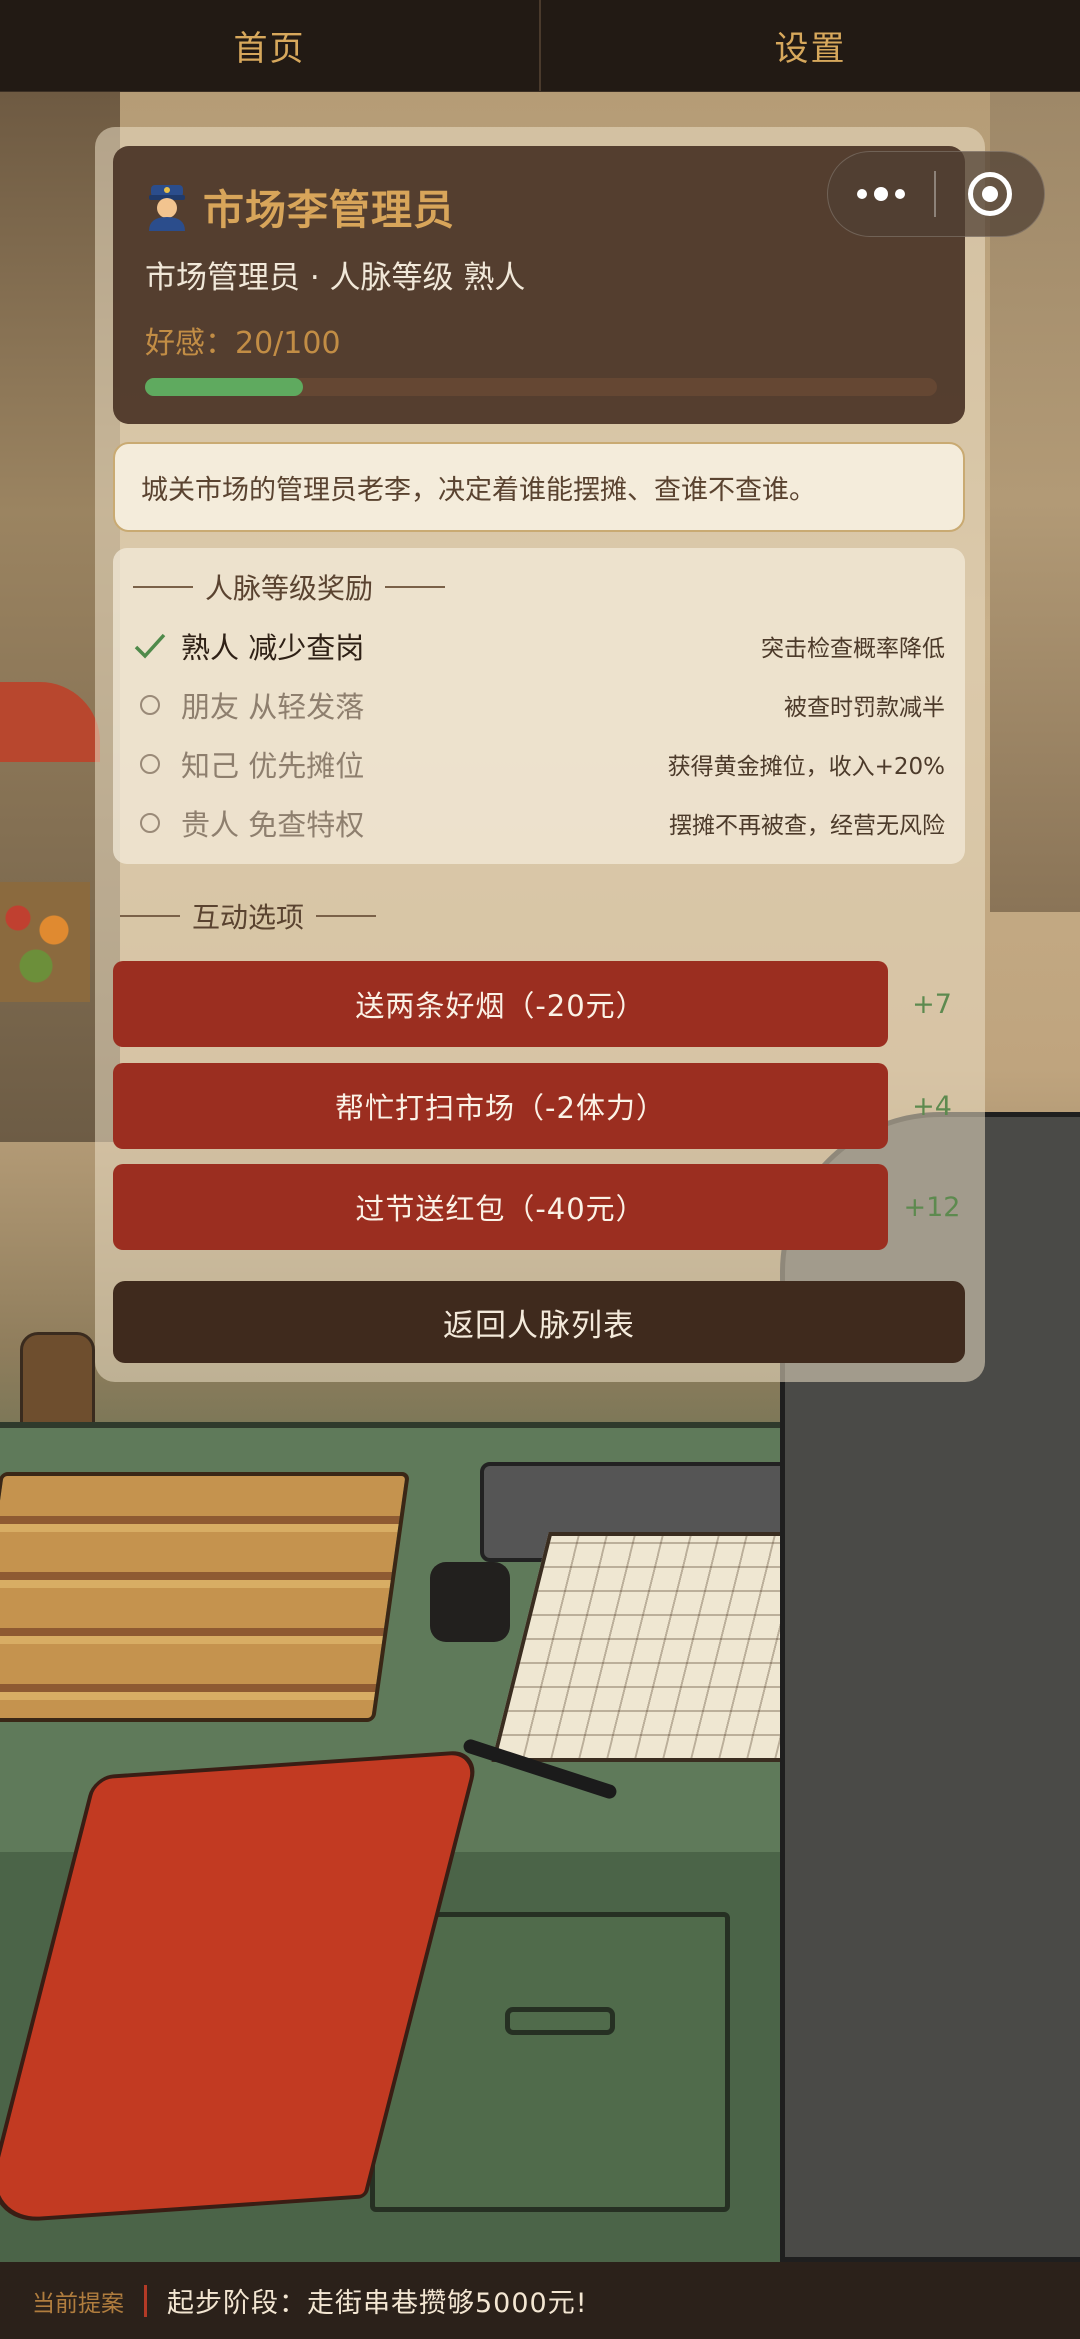  Describe the element at coordinates (273, 648) in the screenshot. I see `reward-name: 熟人 减少查岗` at that location.